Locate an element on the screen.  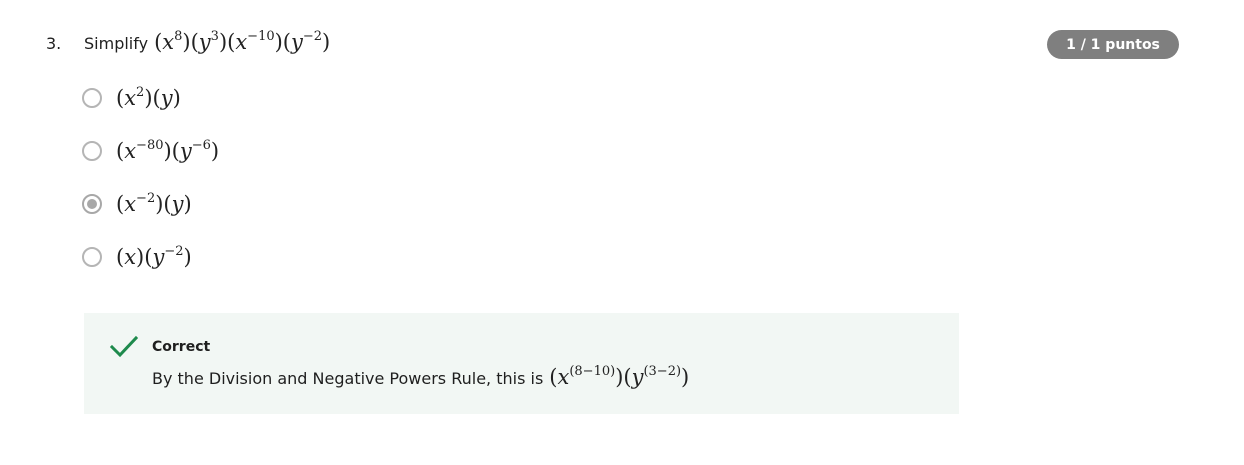
feedback-x-exponent: (8−10) is located at coordinates (592, 371).